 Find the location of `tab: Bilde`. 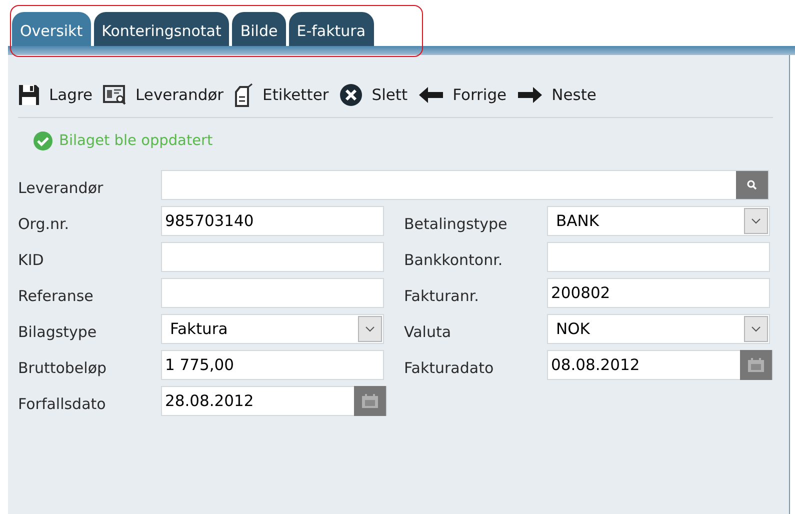

tab: Bilde is located at coordinates (259, 29).